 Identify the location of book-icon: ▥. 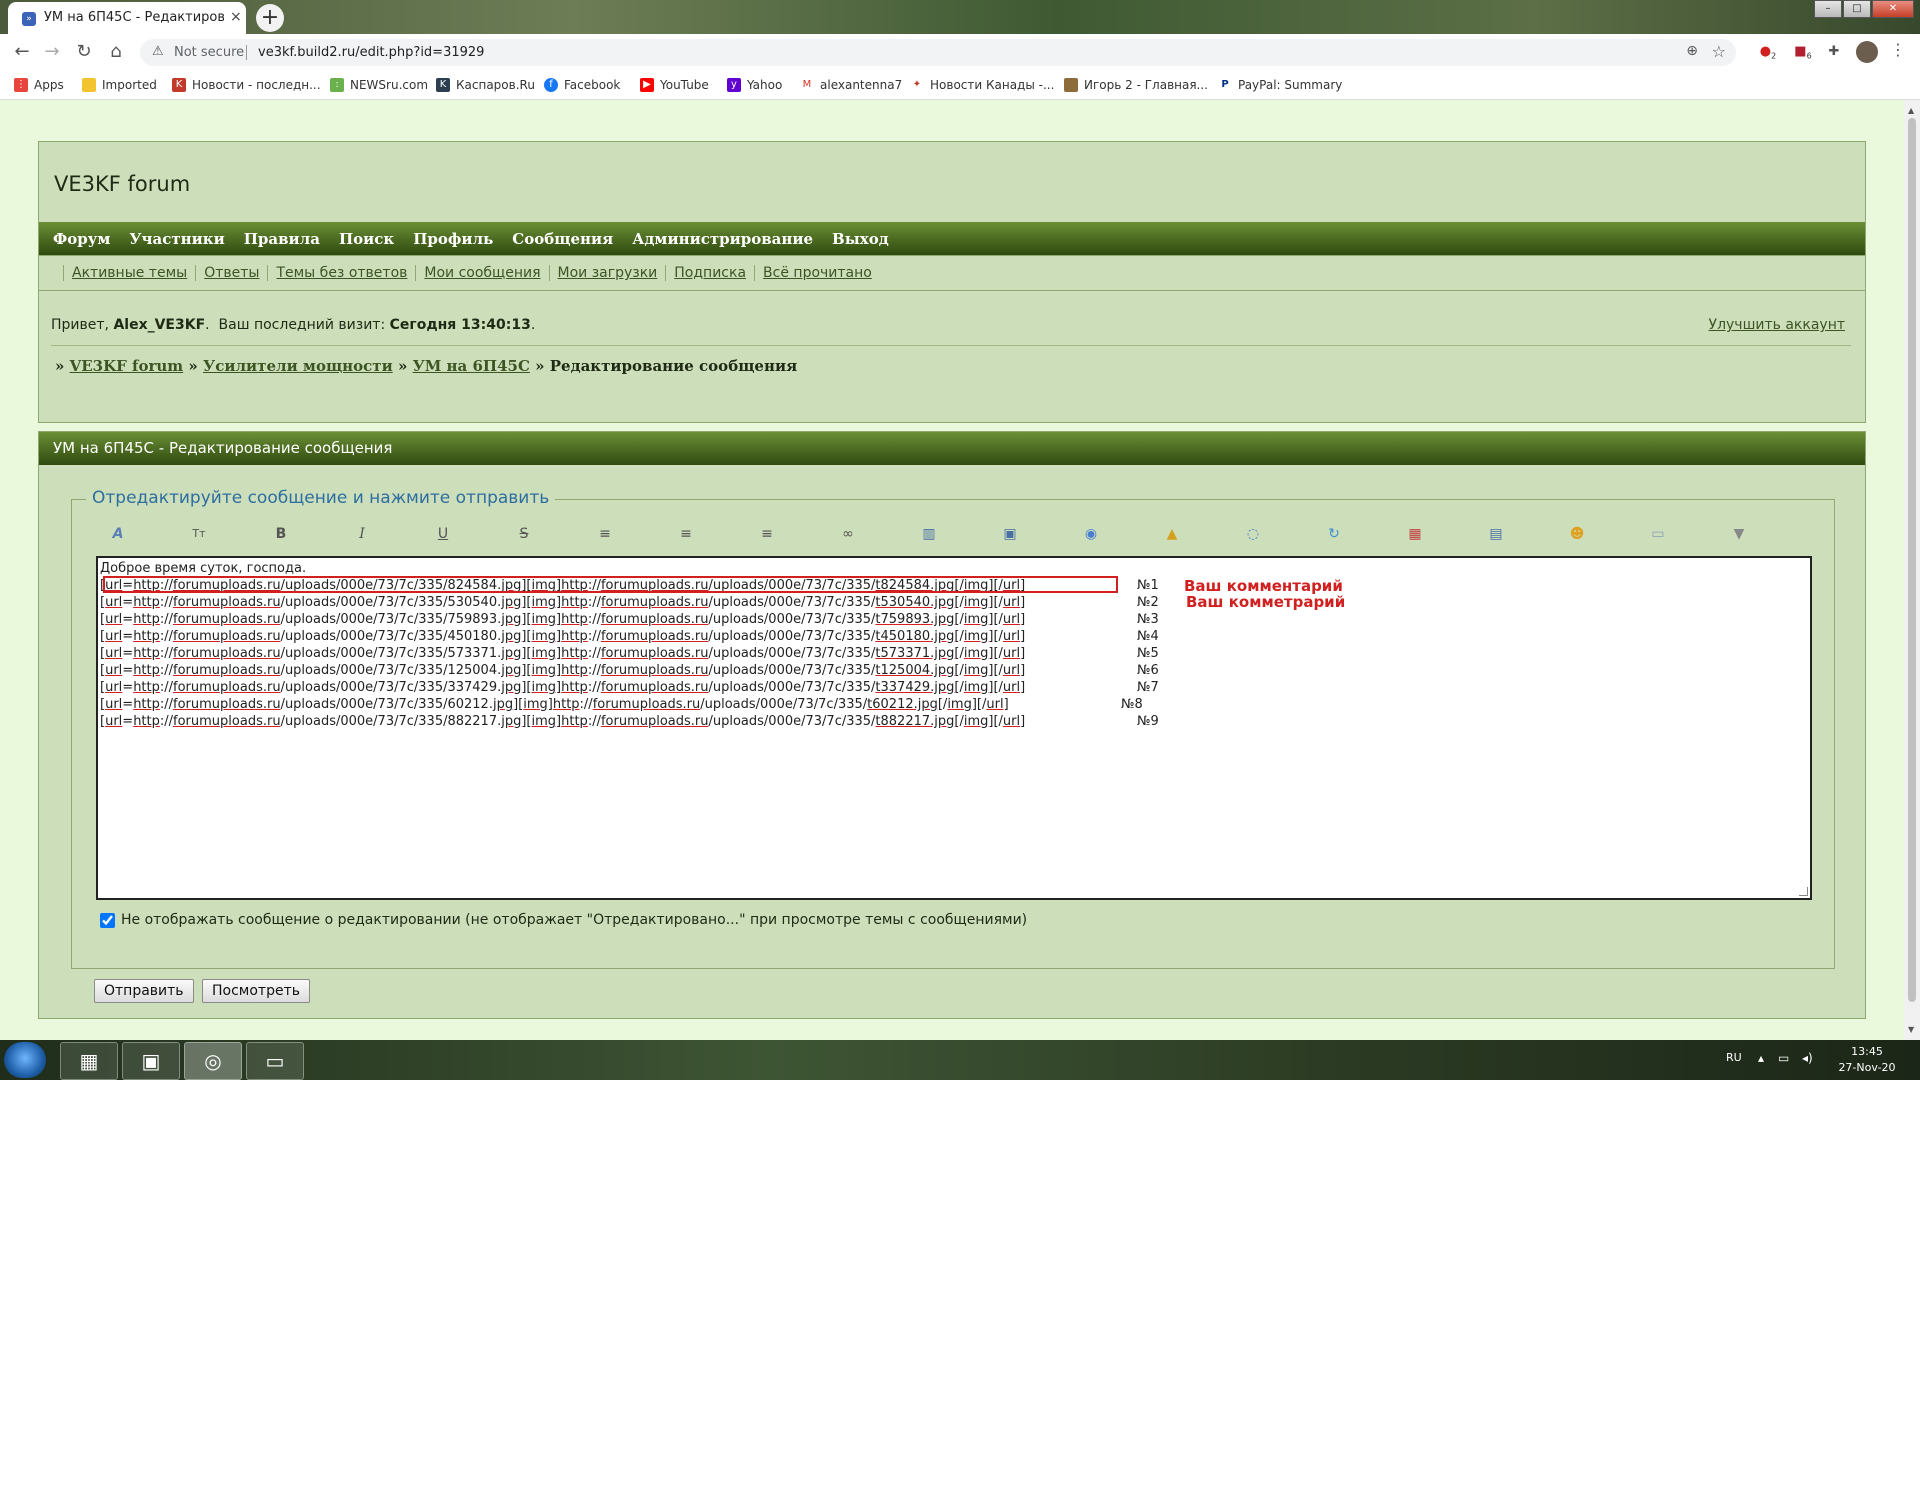
(929, 534).